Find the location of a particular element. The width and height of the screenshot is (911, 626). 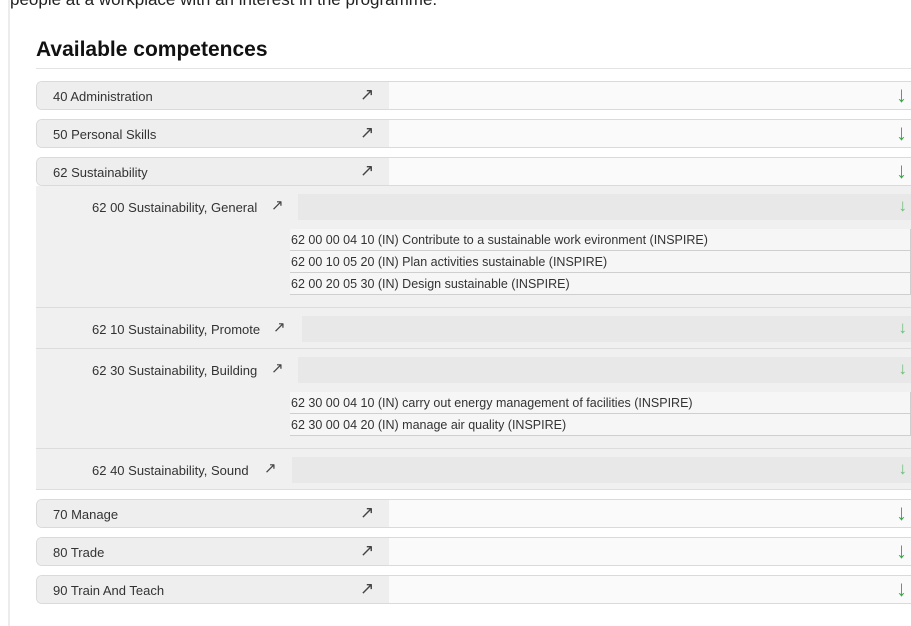

category-label: 80 Trade is located at coordinates (79, 552).